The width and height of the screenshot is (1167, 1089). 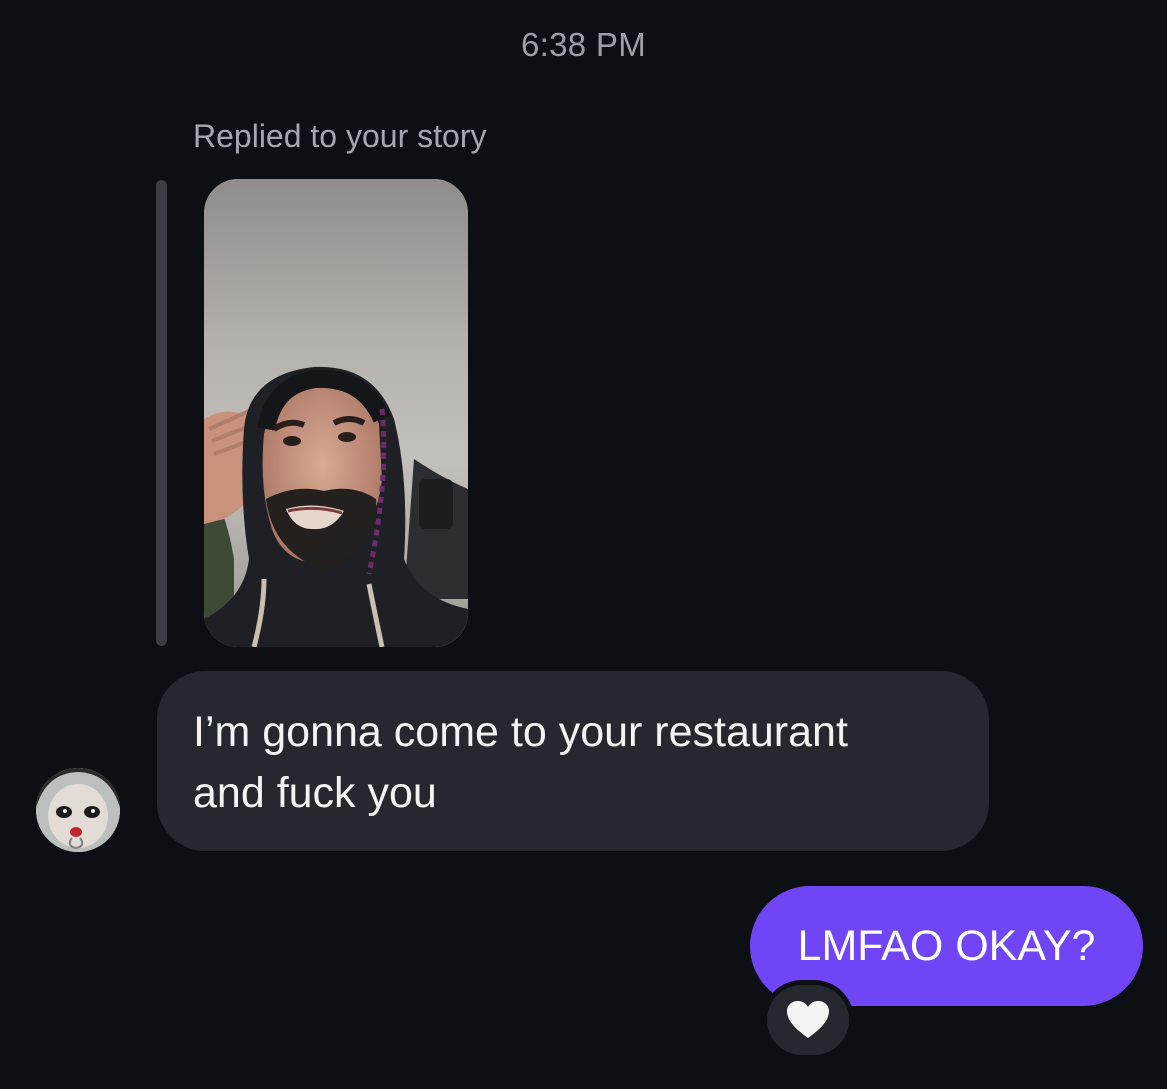 I want to click on incoming-message-line-2: and fuck you, so click(x=315, y=793).